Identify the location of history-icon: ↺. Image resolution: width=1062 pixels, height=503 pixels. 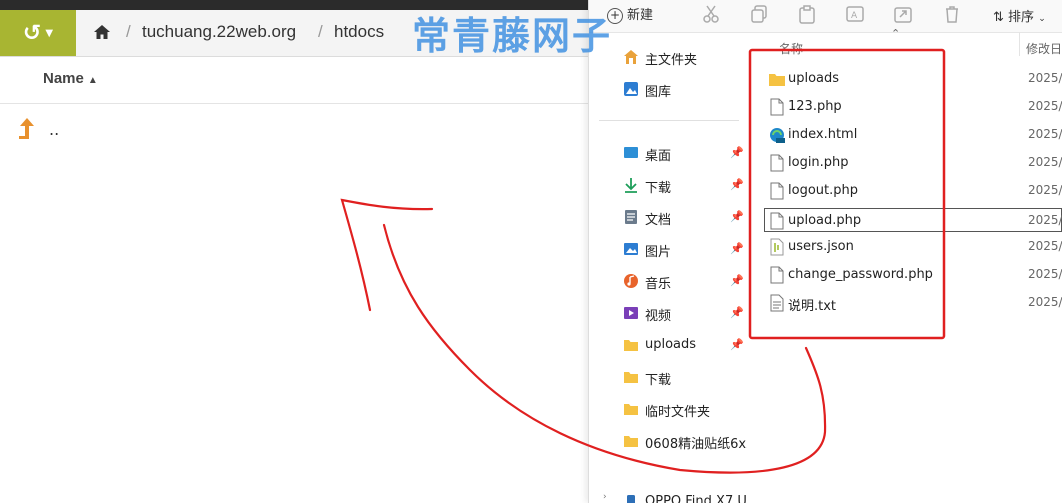
(32, 33).